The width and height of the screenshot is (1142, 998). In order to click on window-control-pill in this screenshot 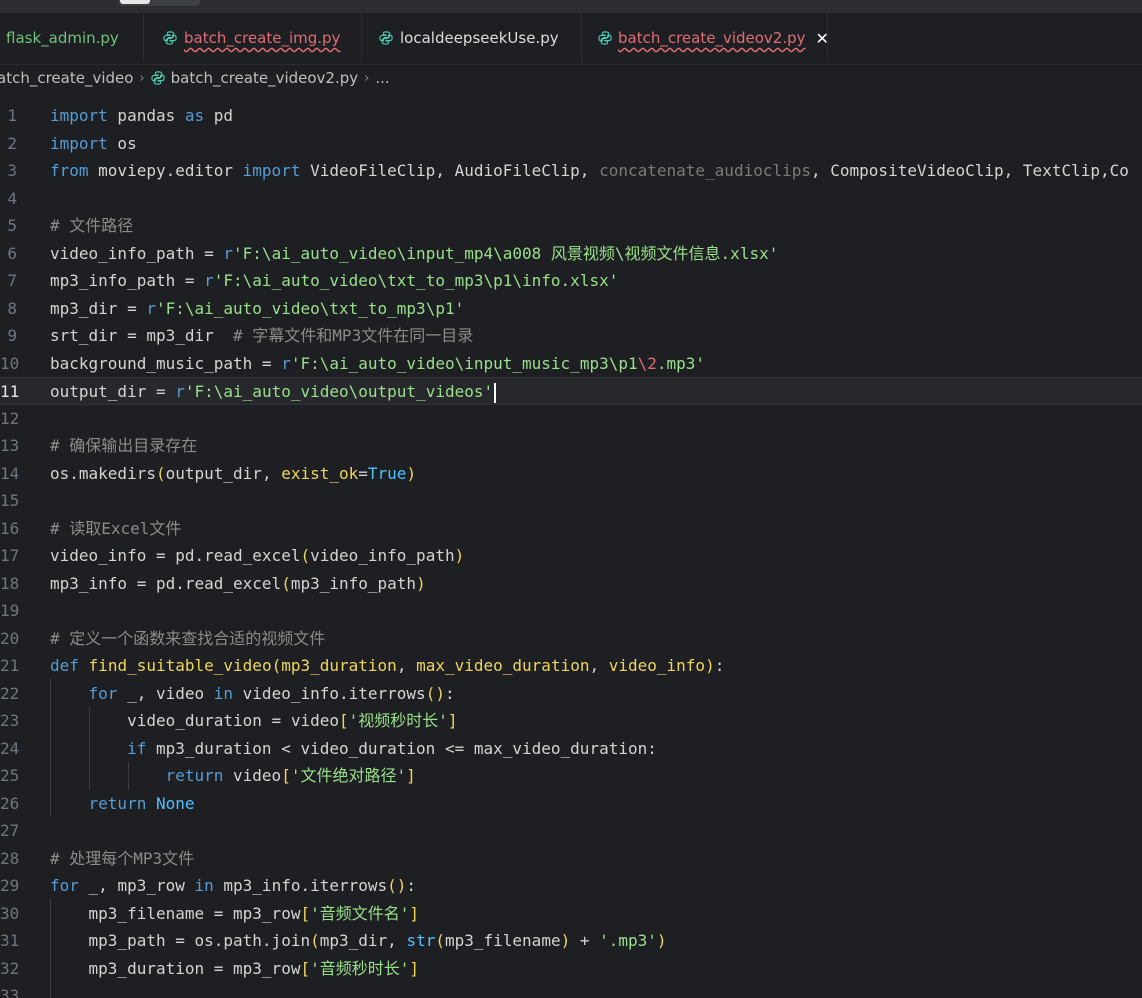, I will do `click(159, 3)`.